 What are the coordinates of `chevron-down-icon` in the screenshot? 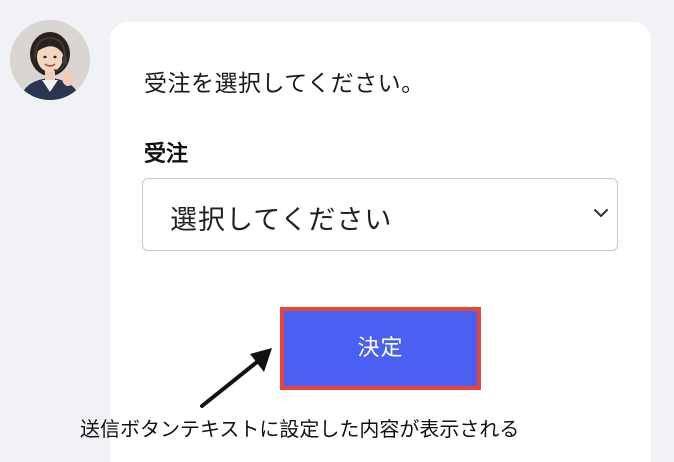 It's located at (601, 213).